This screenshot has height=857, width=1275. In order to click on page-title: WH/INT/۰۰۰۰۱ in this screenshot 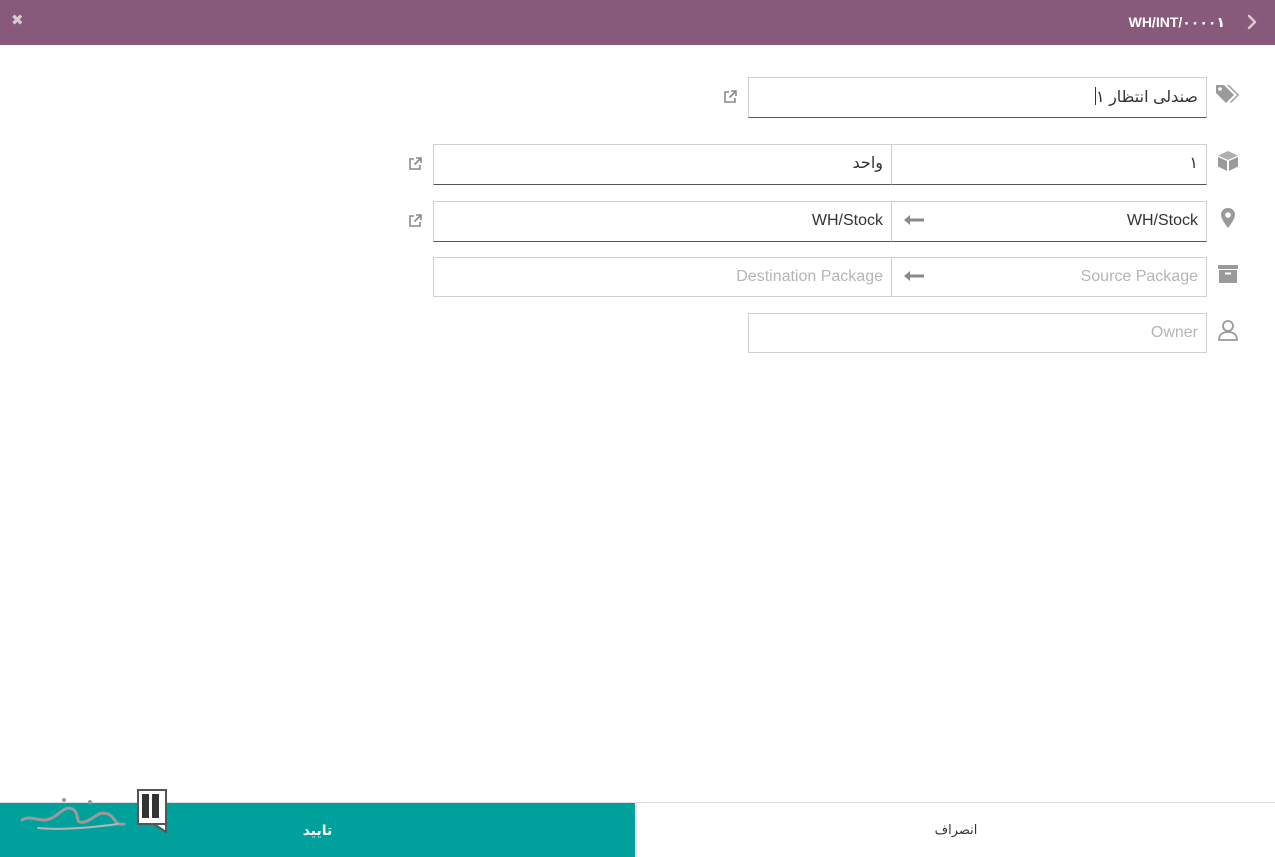, I will do `click(1176, 22)`.